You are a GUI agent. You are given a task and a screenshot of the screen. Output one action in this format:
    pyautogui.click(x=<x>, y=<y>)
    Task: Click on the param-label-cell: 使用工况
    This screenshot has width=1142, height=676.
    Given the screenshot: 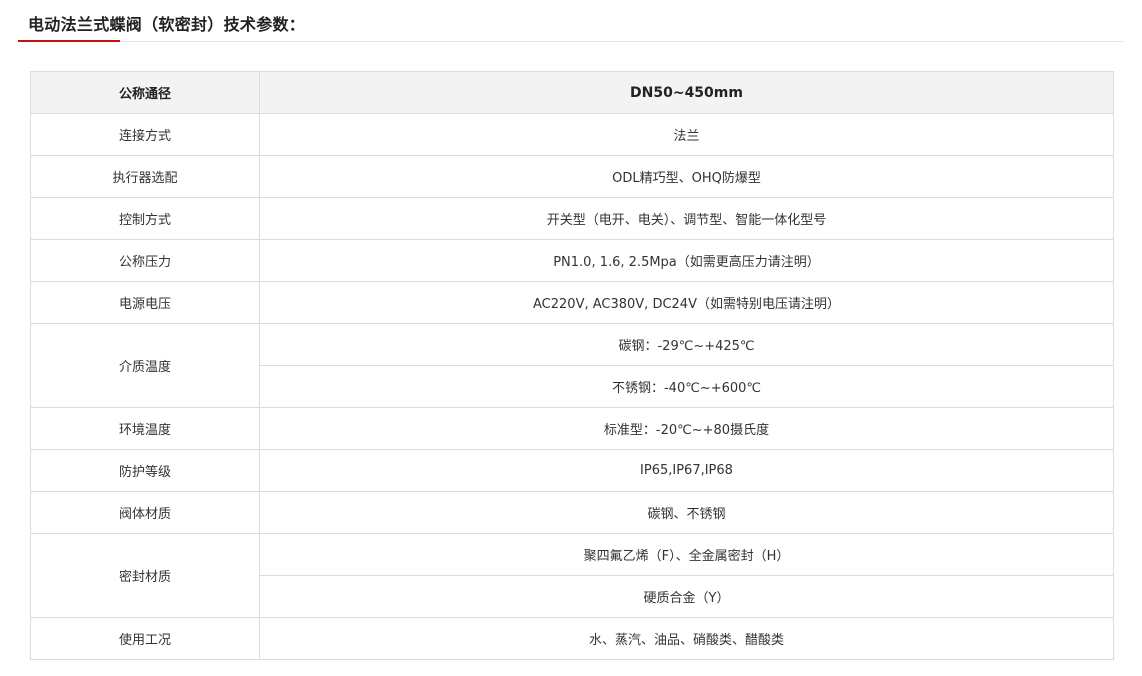 What is the action you would take?
    pyautogui.click(x=145, y=638)
    